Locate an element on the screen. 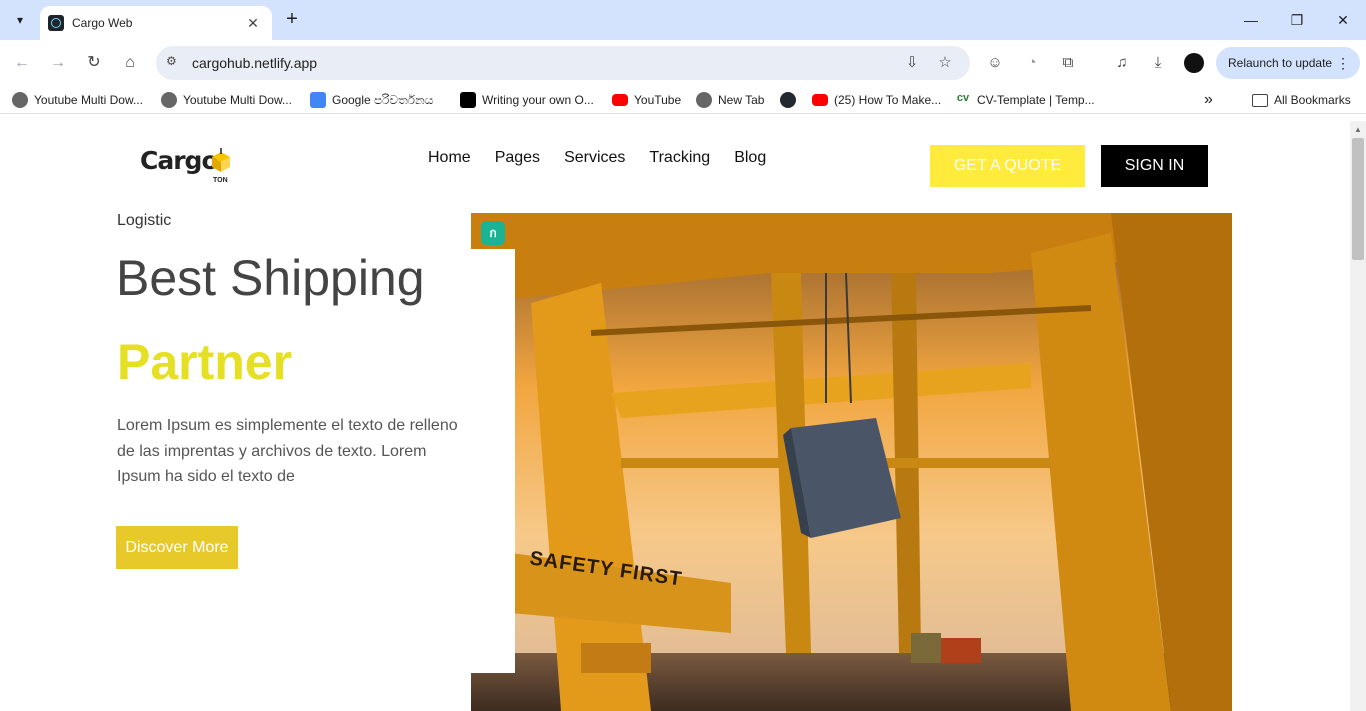  main-nav: Home Pages Services Tracking Blog is located at coordinates (597, 158).